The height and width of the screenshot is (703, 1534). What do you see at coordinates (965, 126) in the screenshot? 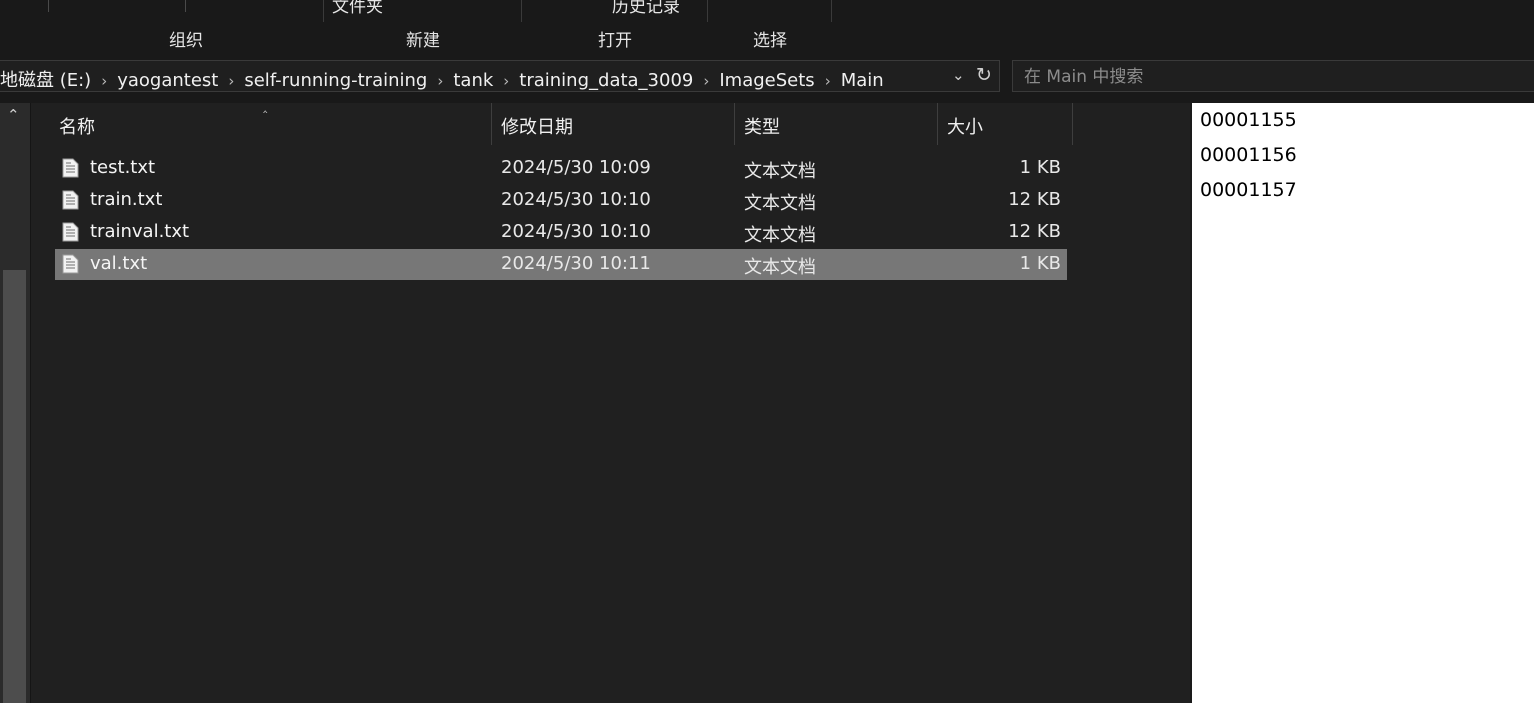
I see `column-header-size: 大小` at bounding box center [965, 126].